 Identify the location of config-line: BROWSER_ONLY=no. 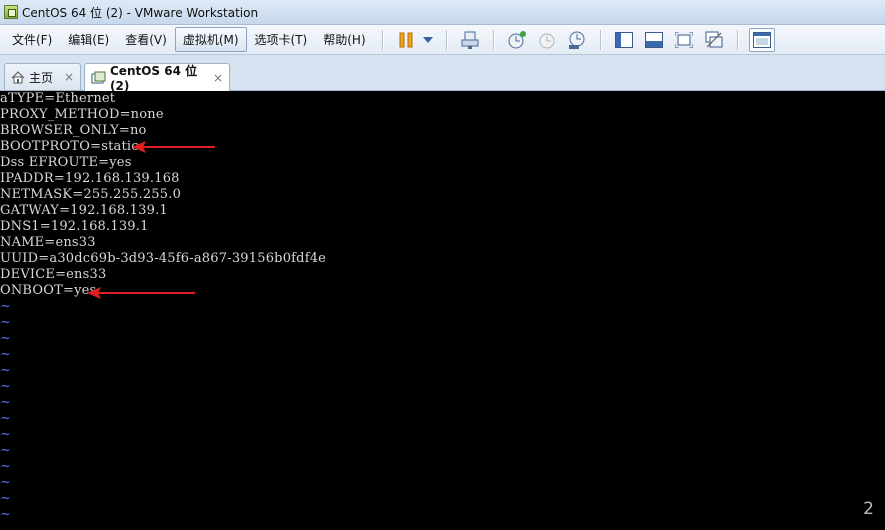
(73, 130).